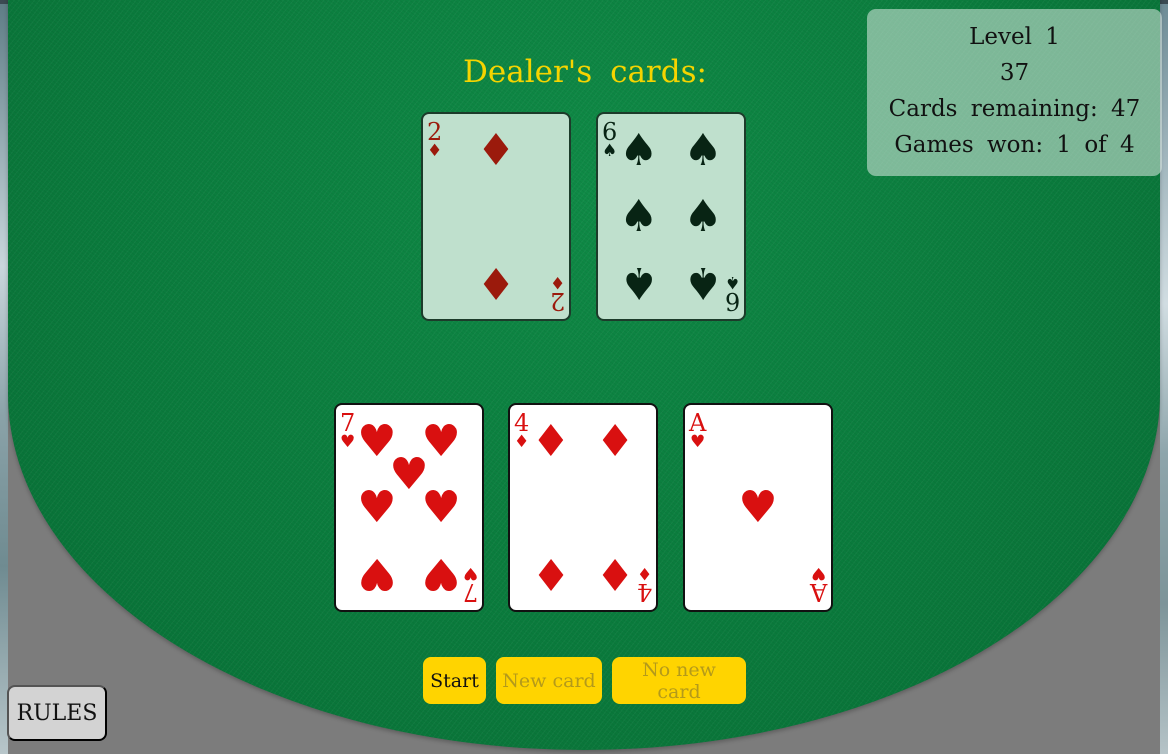  What do you see at coordinates (1014, 37) in the screenshot?
I see `level-text: Level 1` at bounding box center [1014, 37].